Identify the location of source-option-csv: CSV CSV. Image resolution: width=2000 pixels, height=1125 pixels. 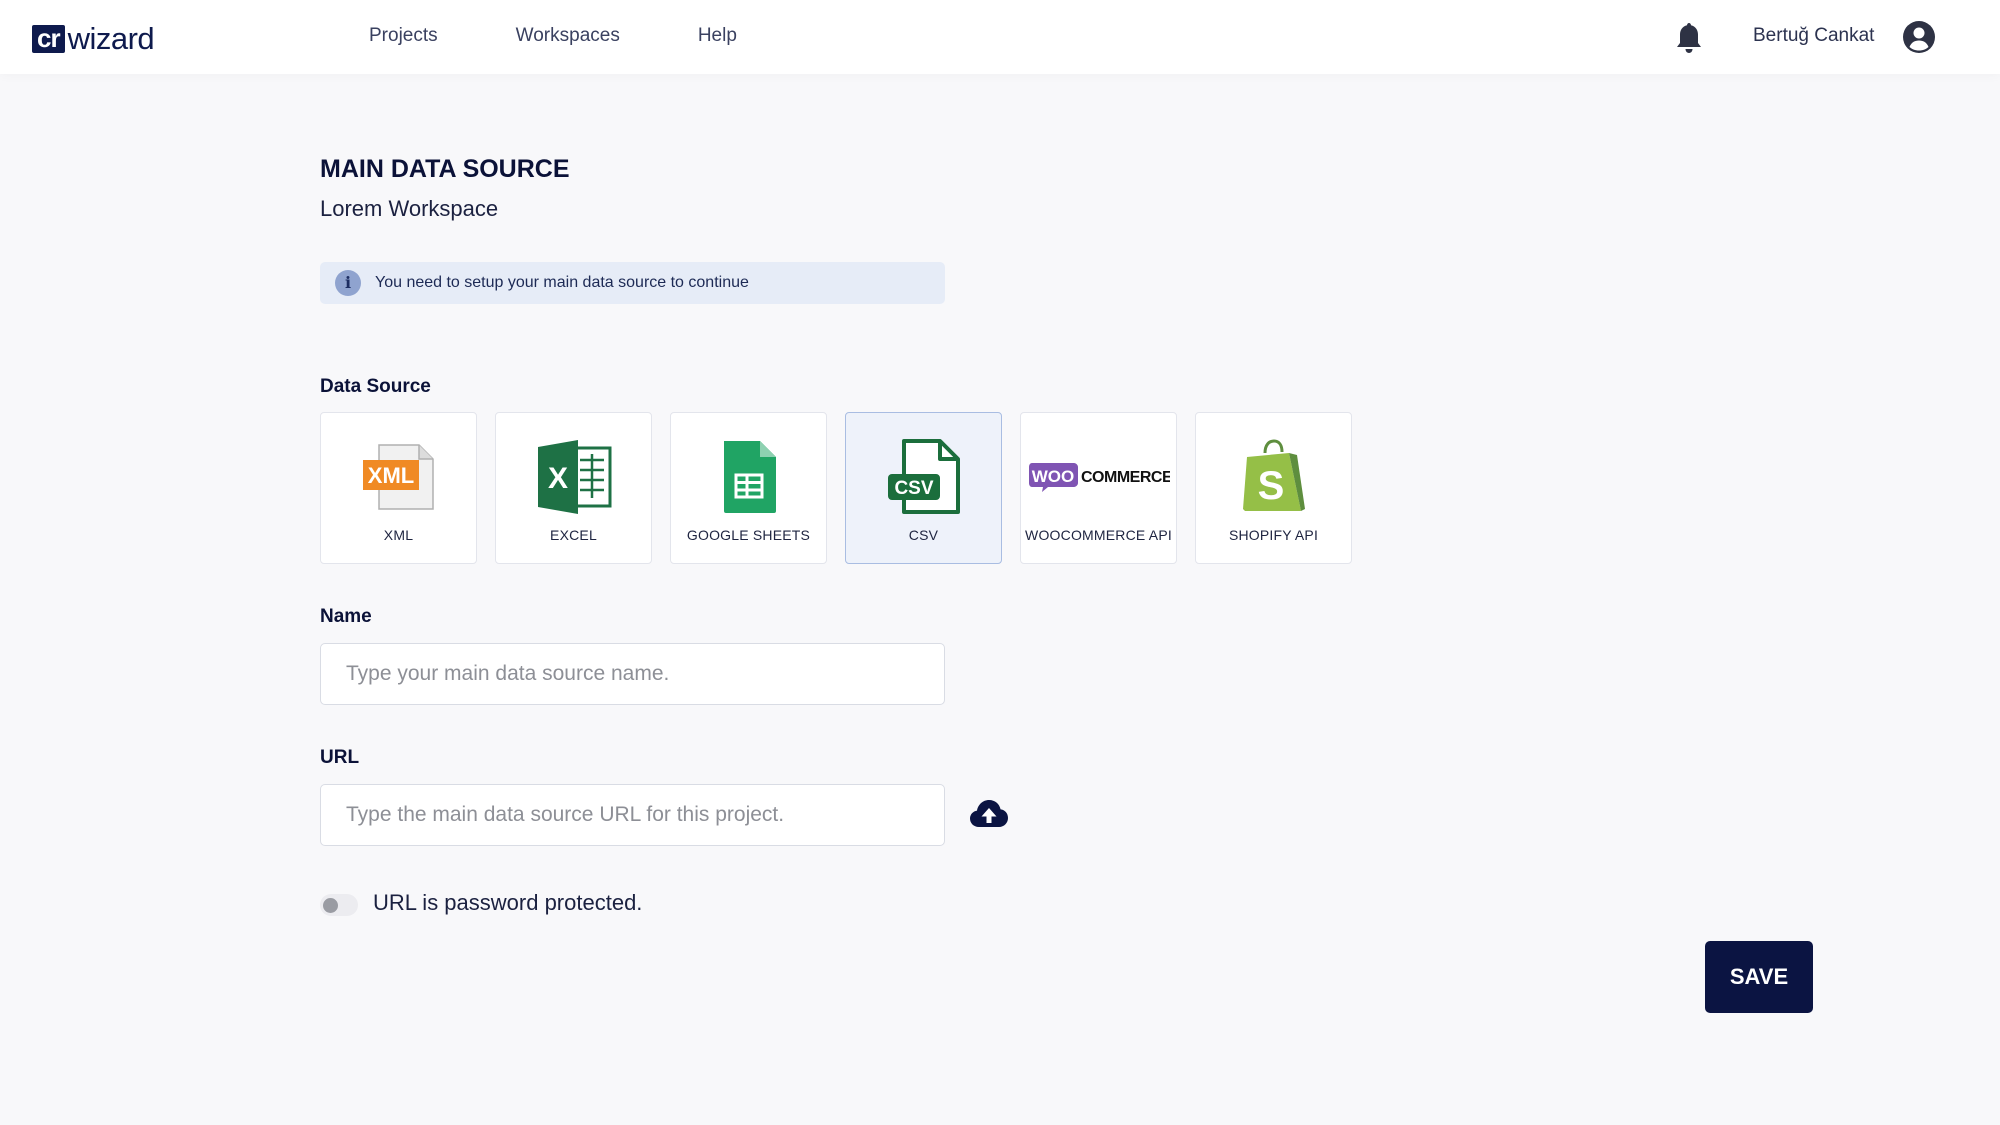
(923, 488).